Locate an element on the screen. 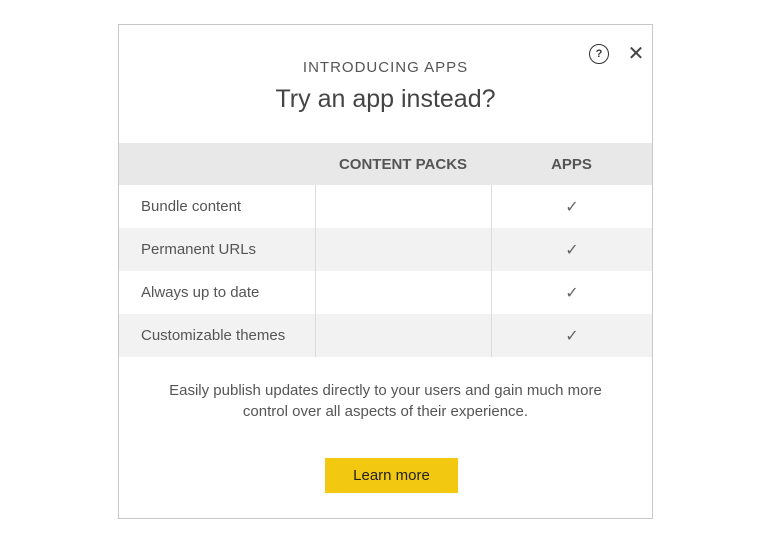 This screenshot has height=547, width=770. table-row: Permanent URLs ✓ is located at coordinates (385, 249).